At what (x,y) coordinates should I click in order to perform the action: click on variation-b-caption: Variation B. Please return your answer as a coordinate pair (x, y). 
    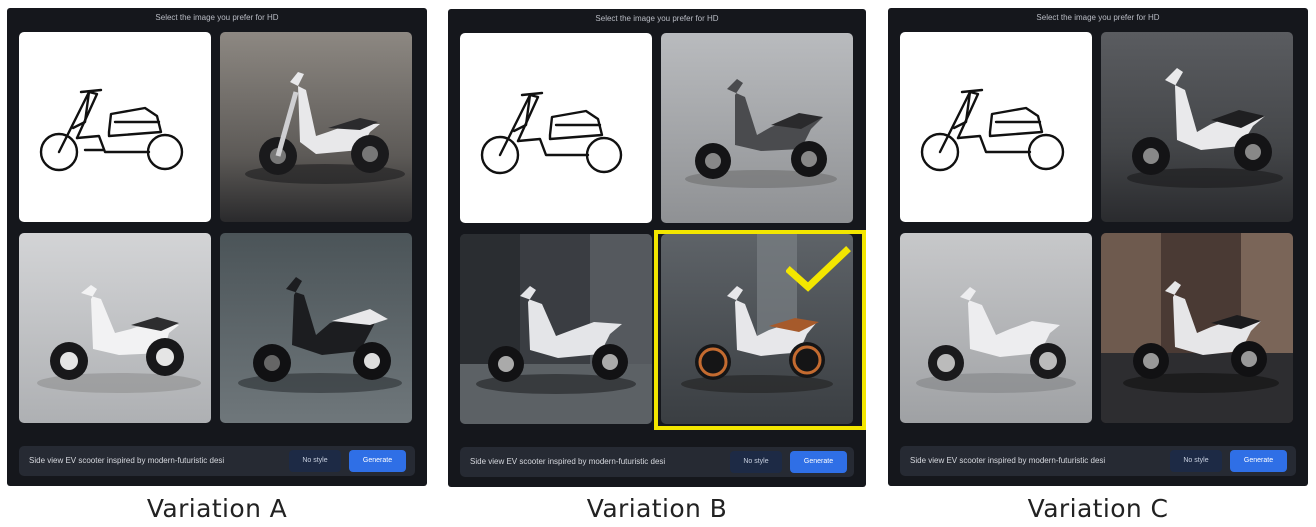
    Looking at the image, I should click on (657, 508).